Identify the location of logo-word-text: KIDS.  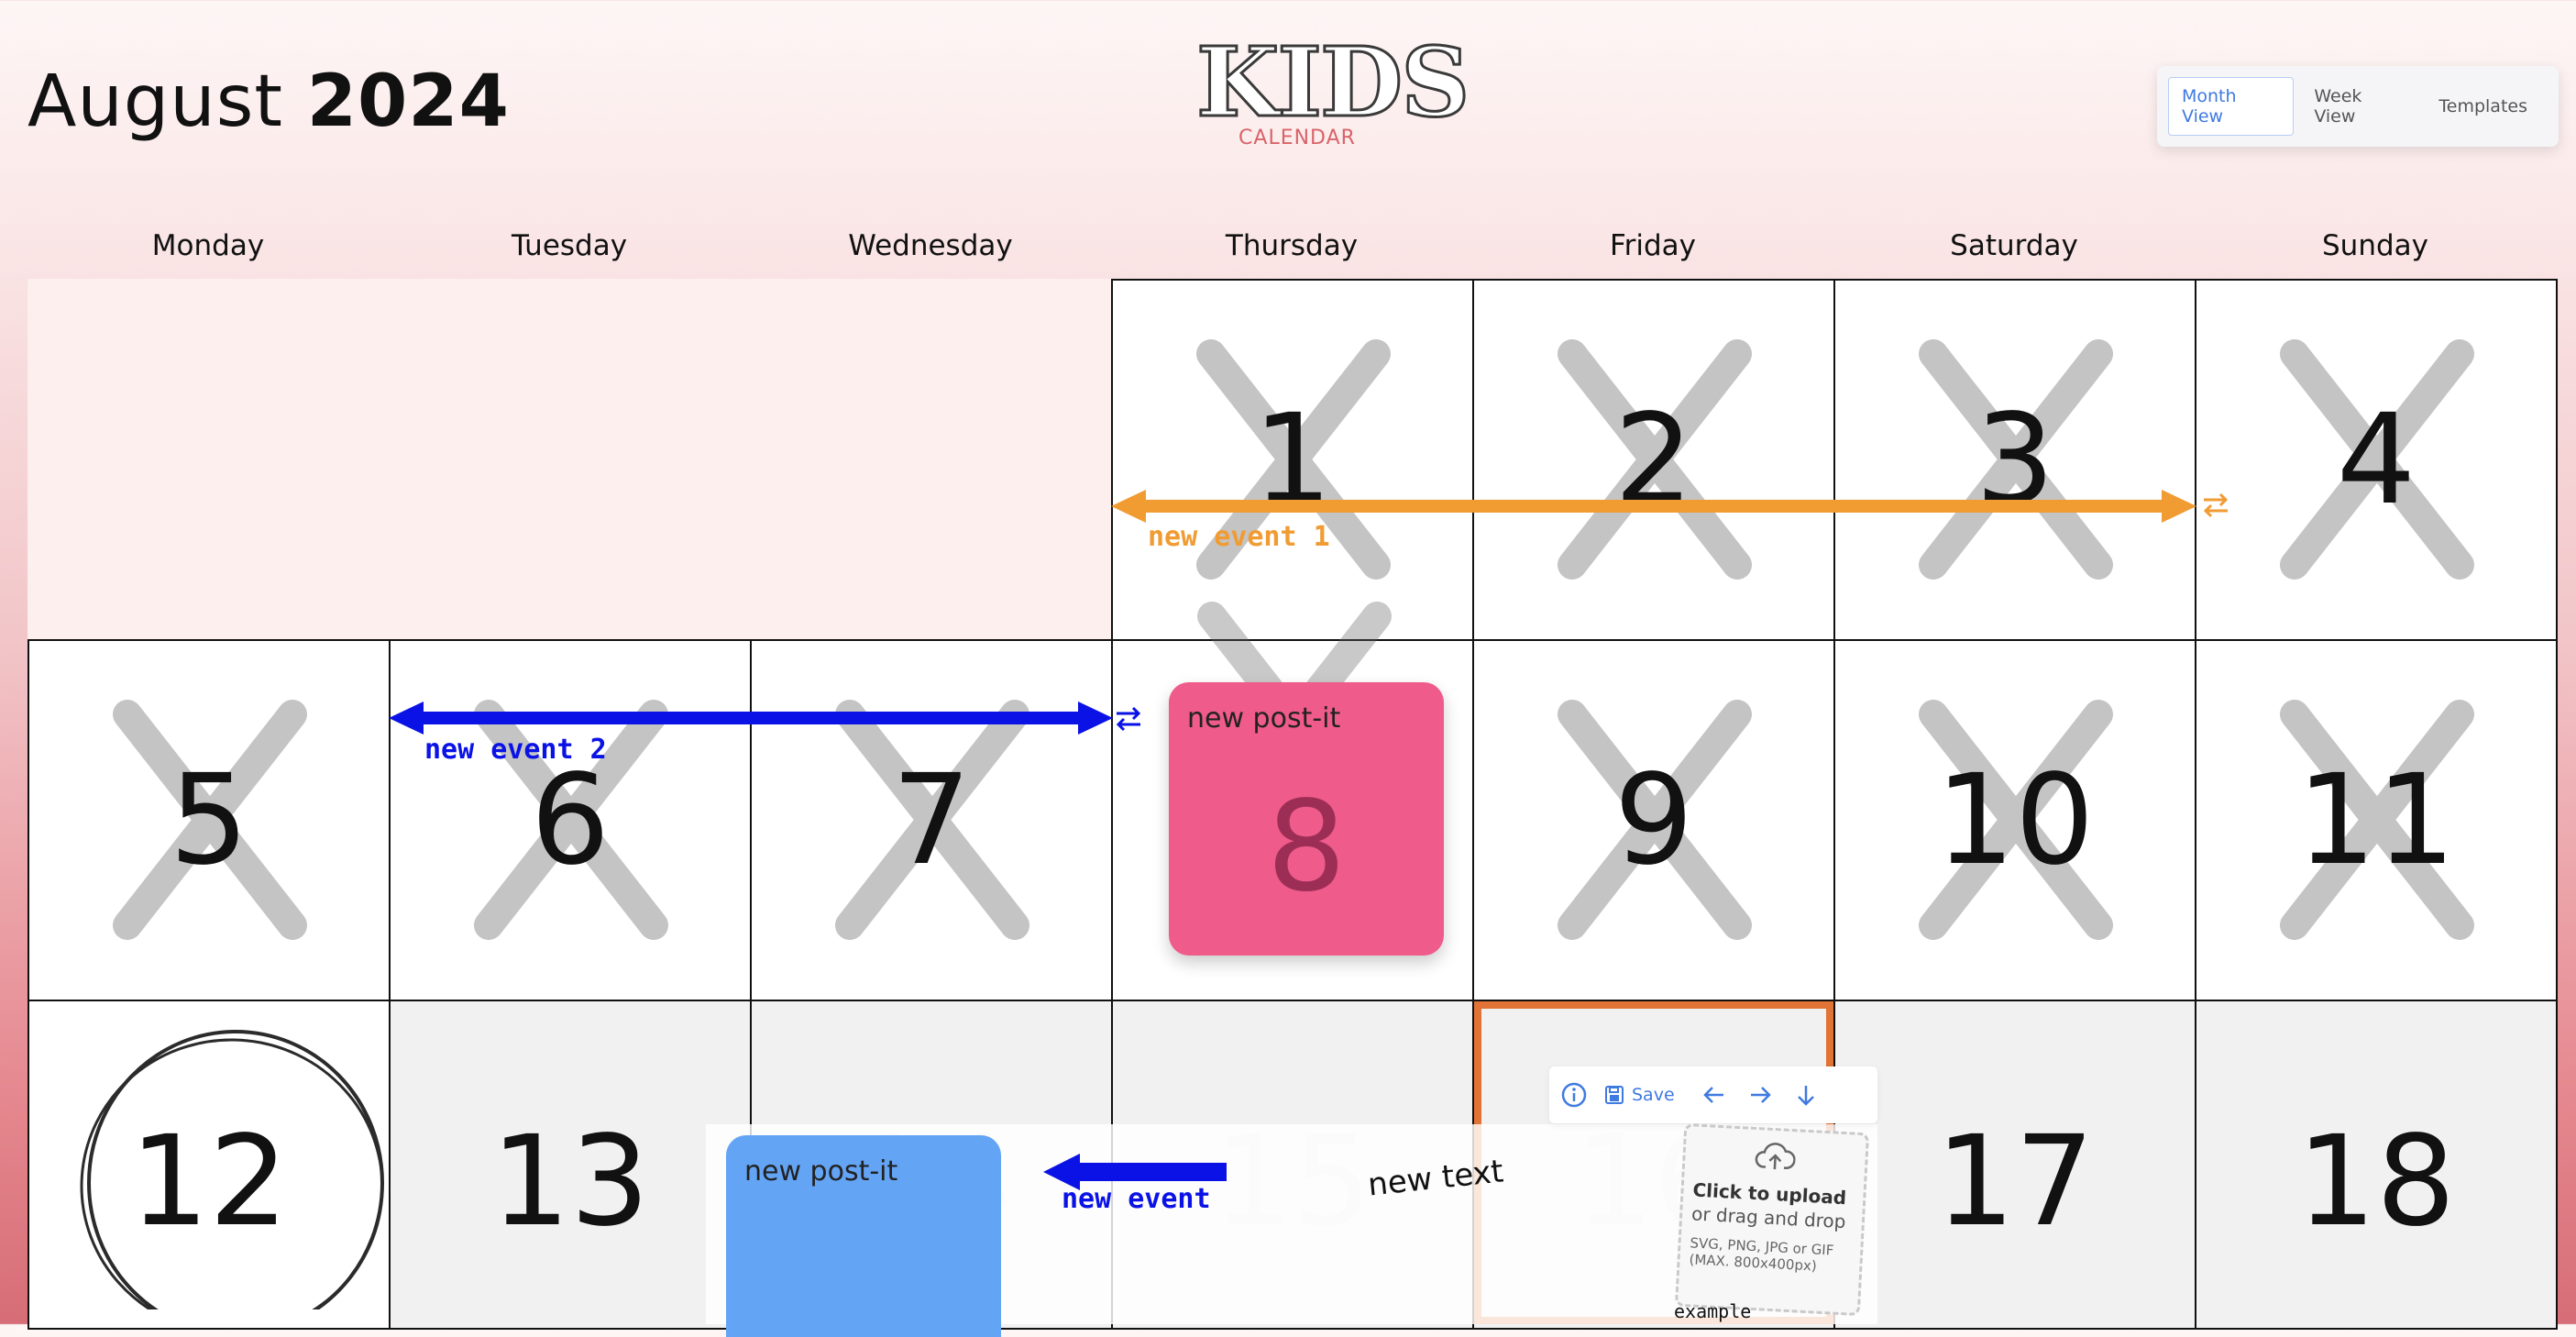
(1332, 82).